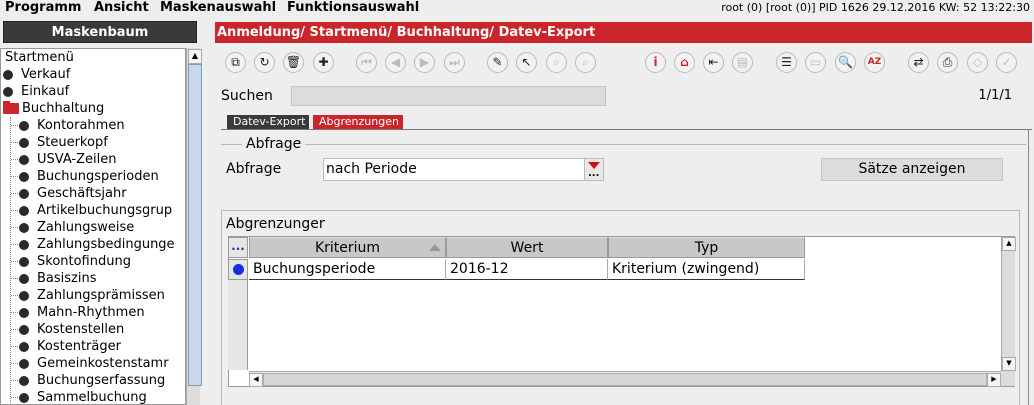 The width and height of the screenshot is (1034, 405). What do you see at coordinates (93, 125) in the screenshot?
I see `tree-item: Kontorahmen` at bounding box center [93, 125].